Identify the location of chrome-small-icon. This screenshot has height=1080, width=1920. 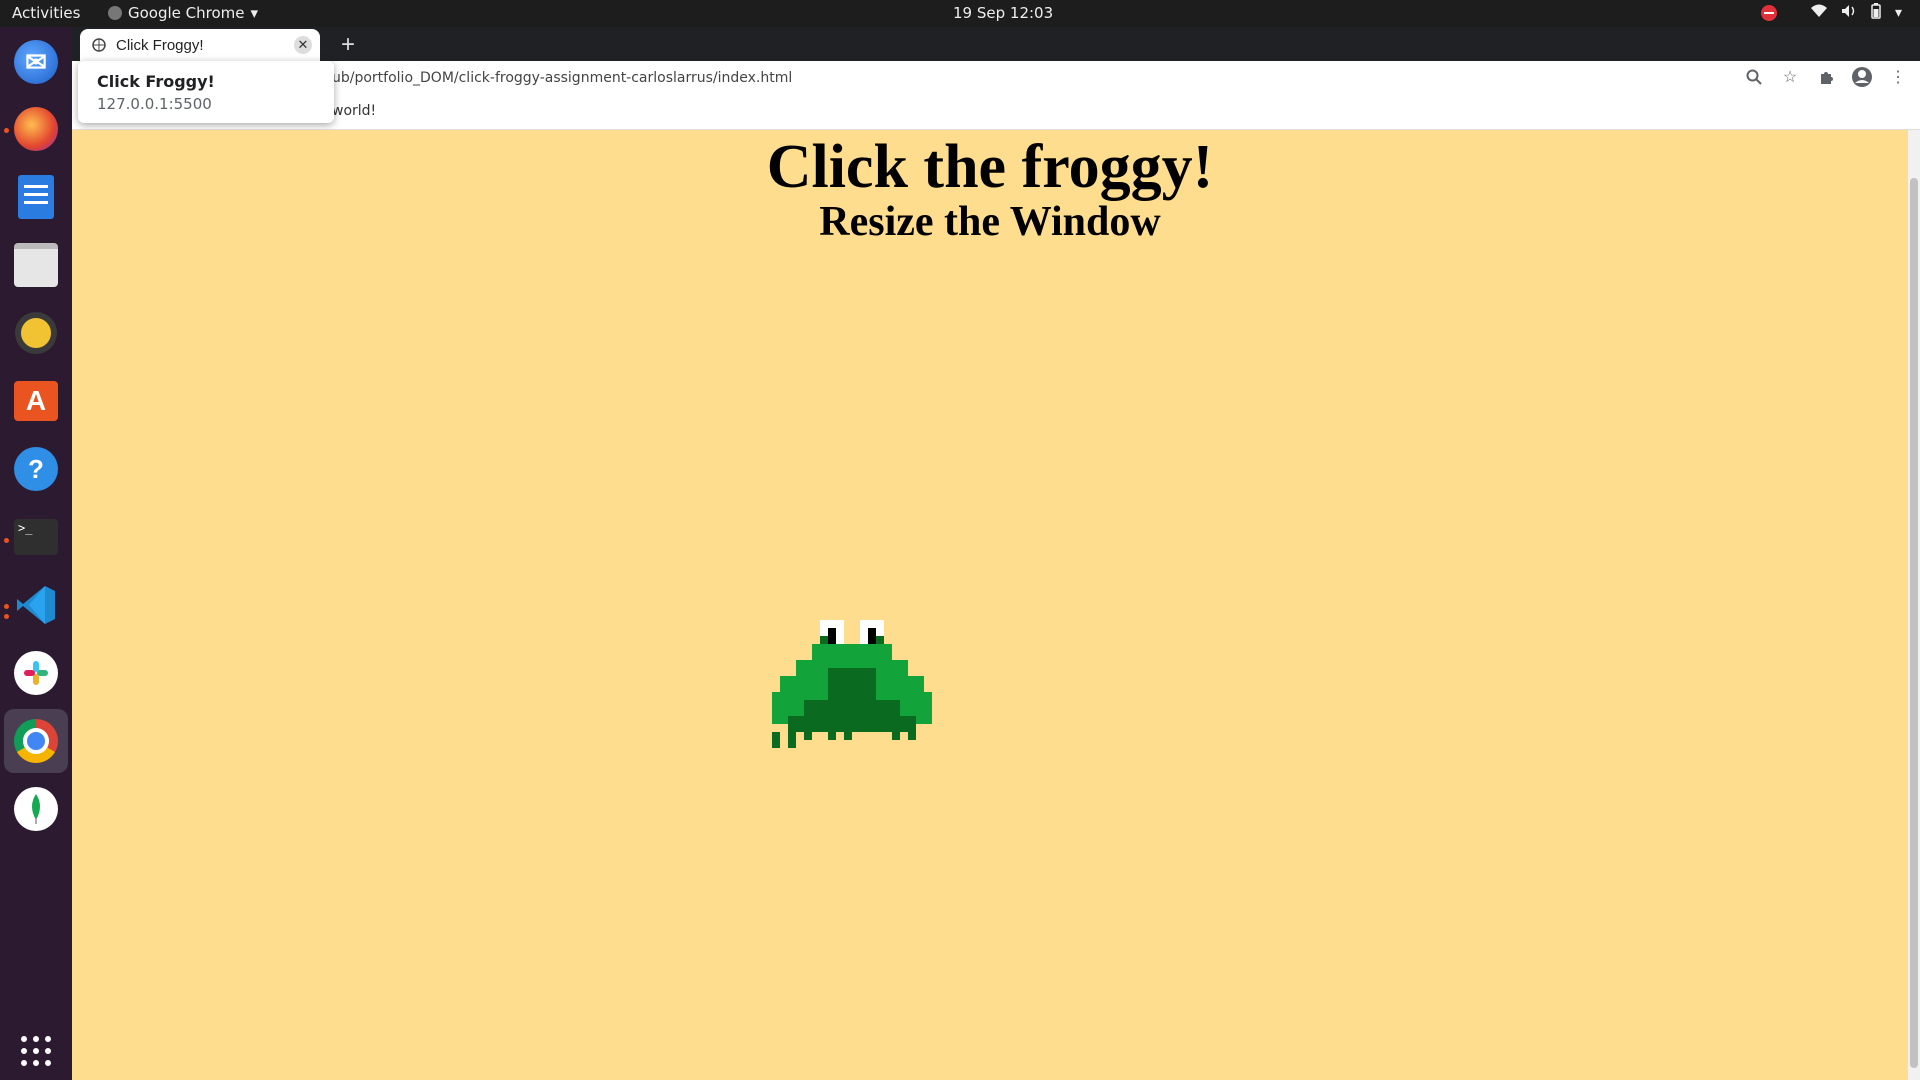
(115, 13).